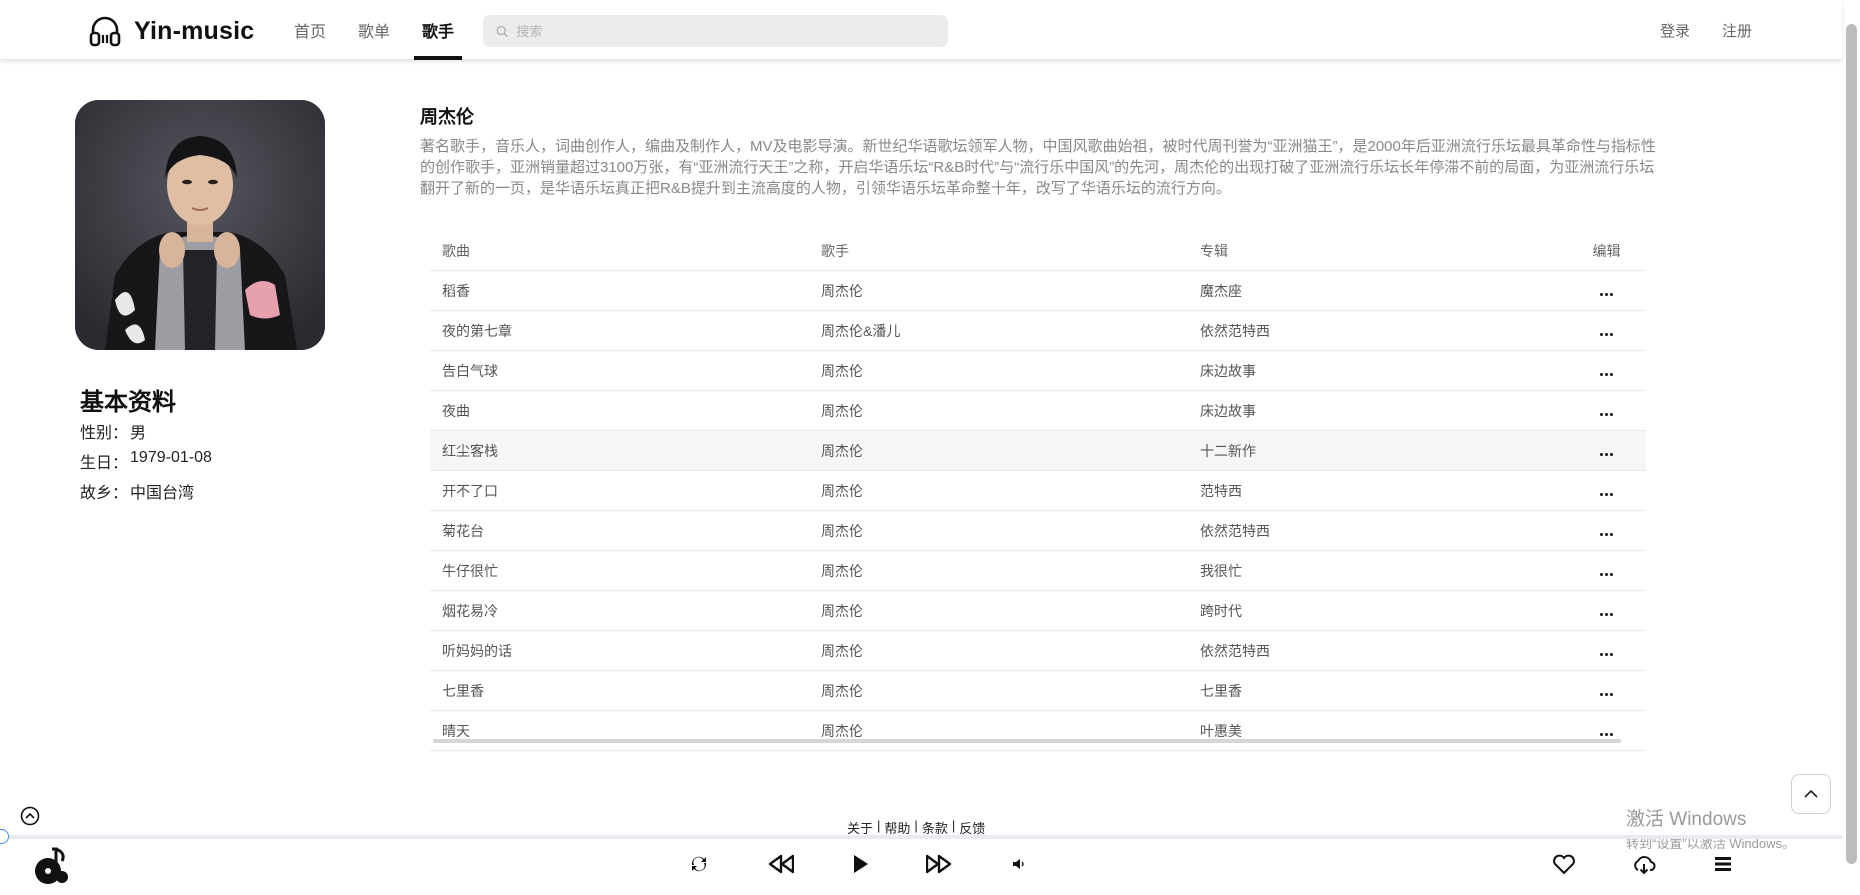 This screenshot has height=895, width=1860. I want to click on table-row: 牛仔很忙 周杰伦 我很忙, so click(1038, 571).